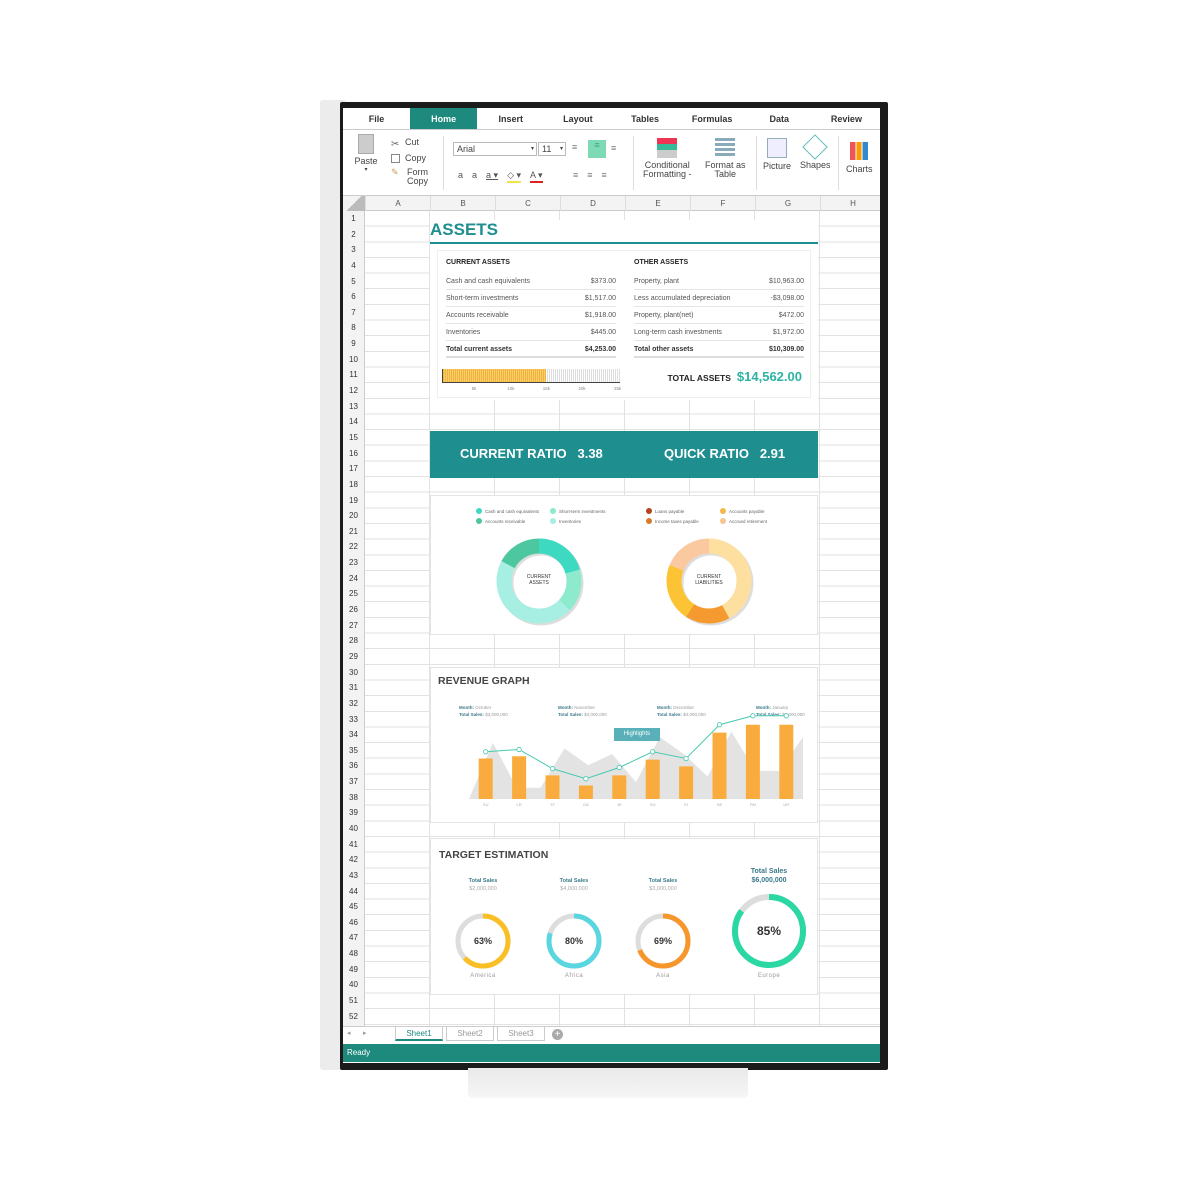 This screenshot has height=1200, width=1200. Describe the element at coordinates (353, 970) in the screenshot. I see `row-header: 49` at that location.